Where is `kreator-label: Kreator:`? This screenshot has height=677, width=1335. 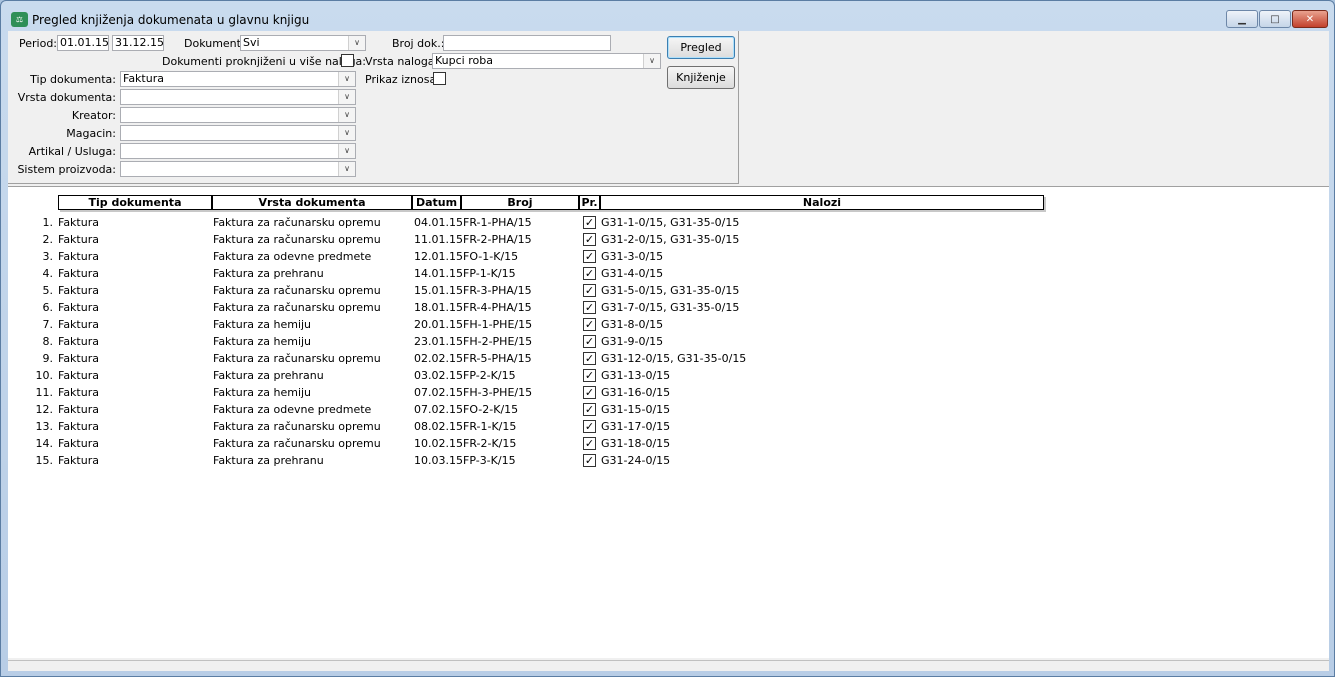 kreator-label: Kreator: is located at coordinates (93, 115).